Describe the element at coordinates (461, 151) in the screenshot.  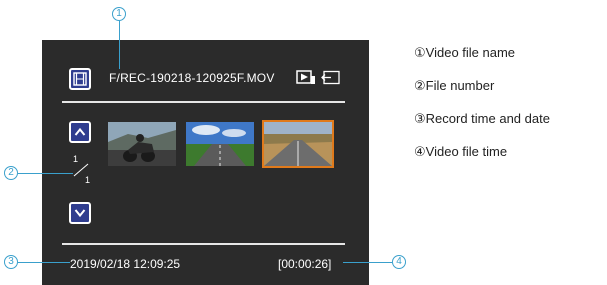
I see `legend-video-file-time: ④Video file time` at that location.